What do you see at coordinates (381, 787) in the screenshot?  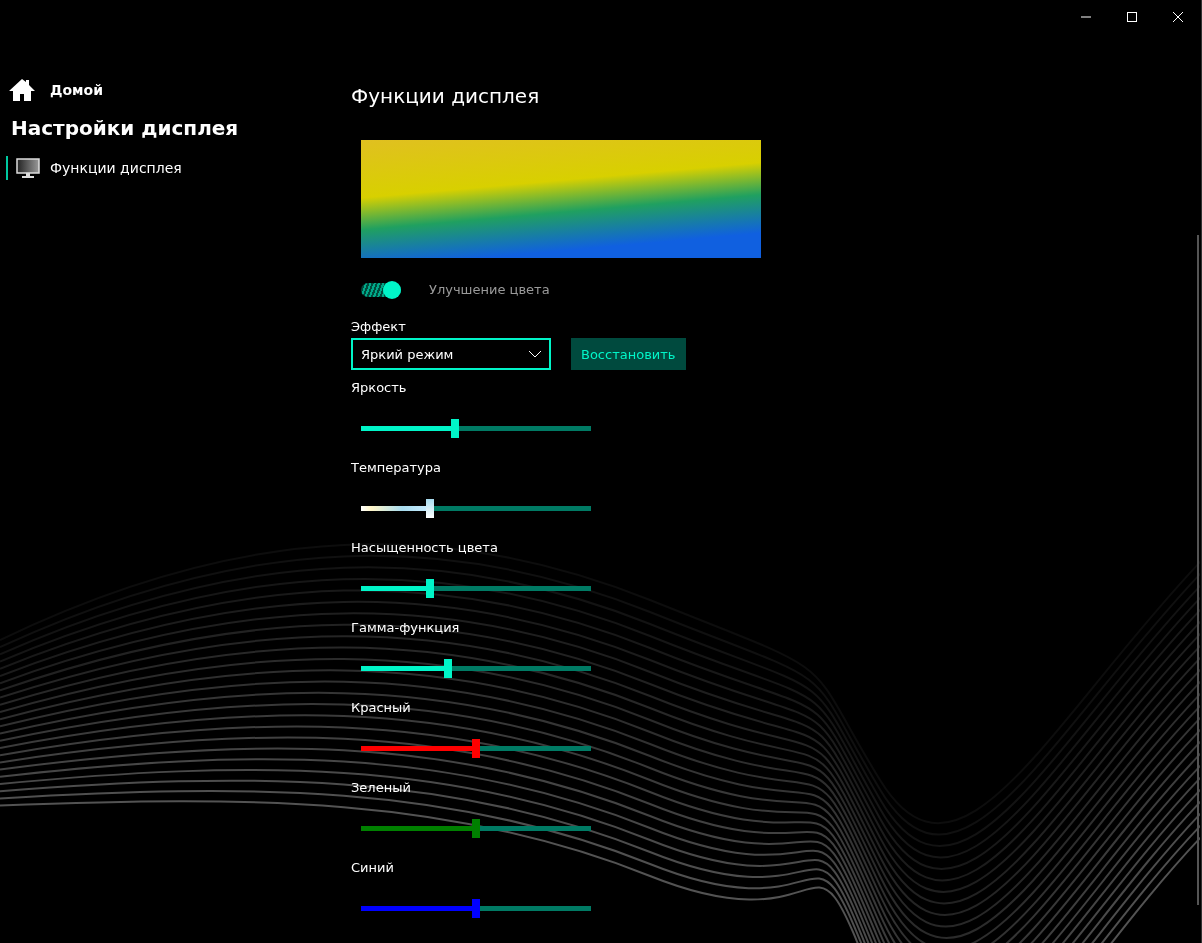 I see `slider-label: Зеленый` at bounding box center [381, 787].